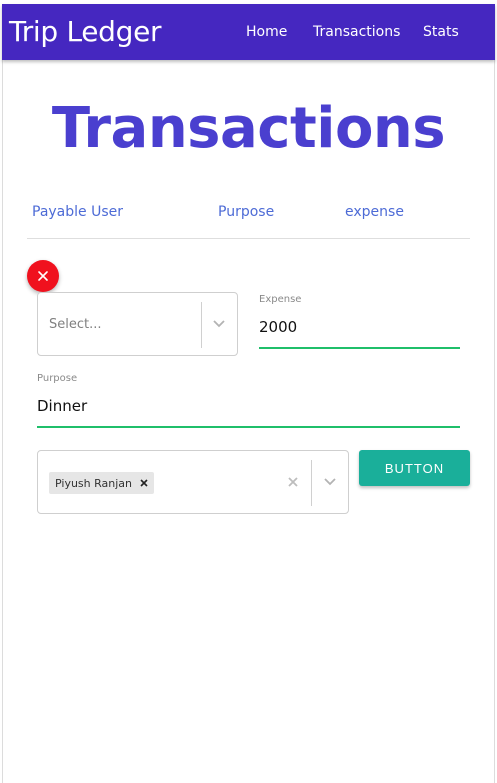  I want to click on purpose-underline, so click(248, 427).